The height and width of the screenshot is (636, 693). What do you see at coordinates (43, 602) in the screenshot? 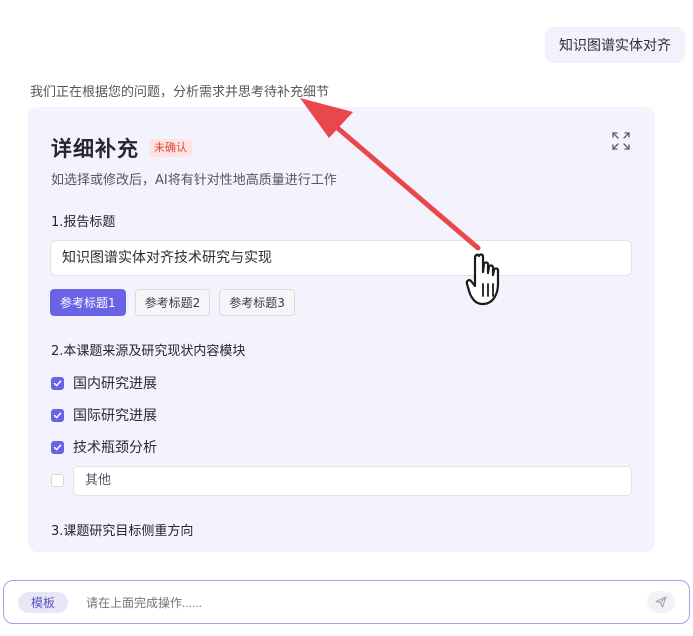
I see `template-button: 模板` at bounding box center [43, 602].